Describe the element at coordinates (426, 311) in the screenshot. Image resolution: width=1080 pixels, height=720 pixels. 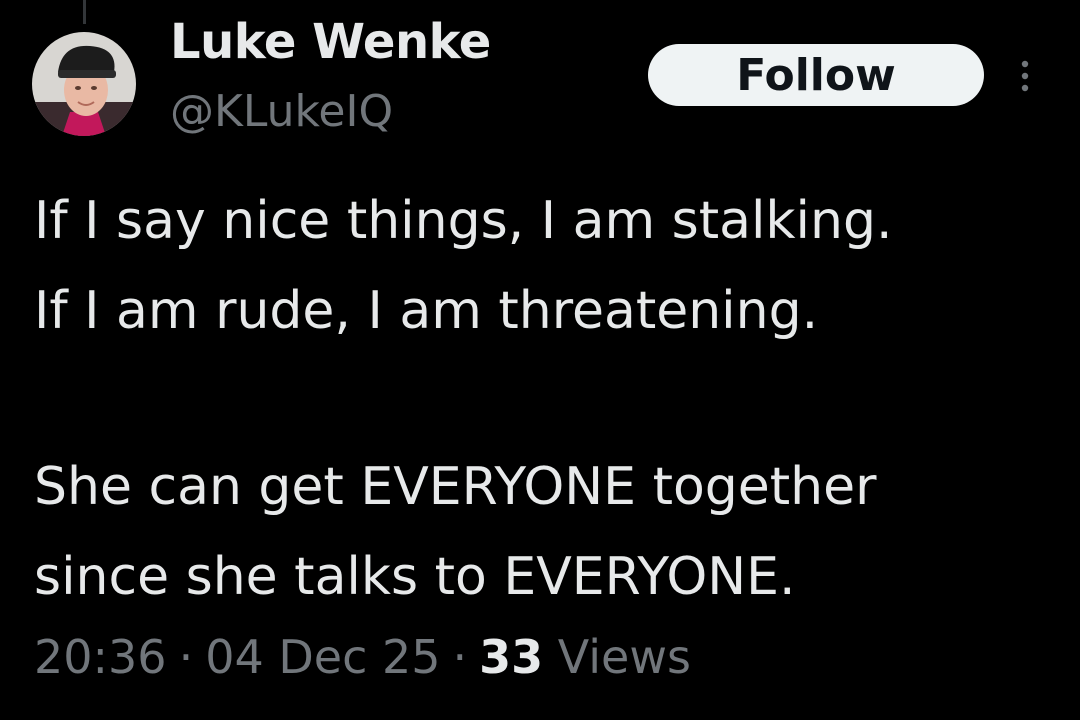
I see `tweet-text-line: If I am rude, I am threatening.` at that location.